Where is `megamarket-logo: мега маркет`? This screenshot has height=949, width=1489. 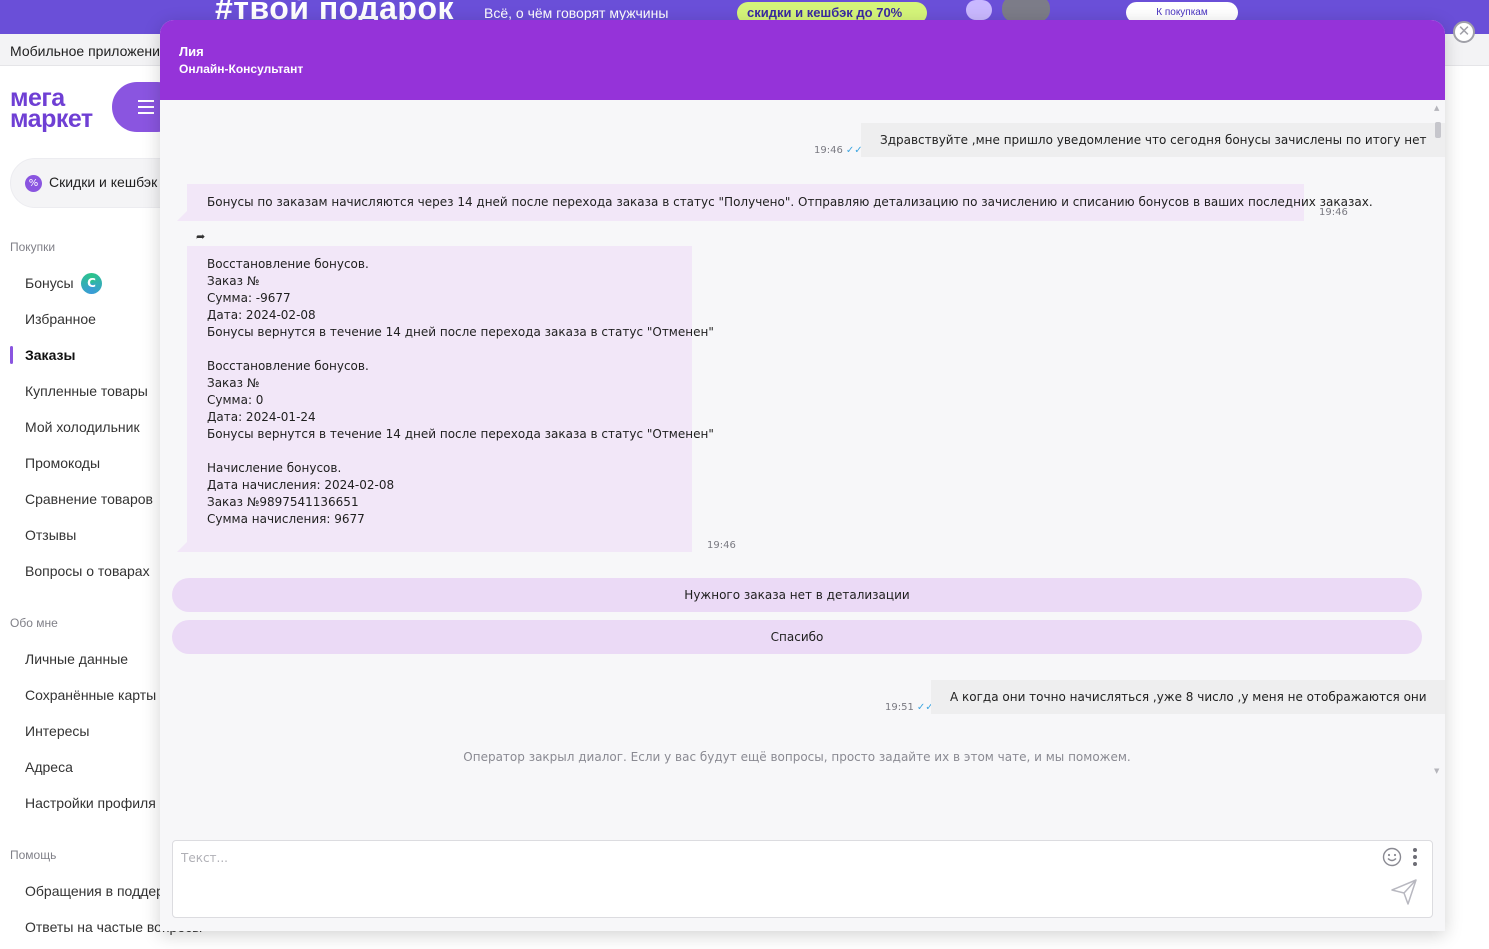 megamarket-logo: мега маркет is located at coordinates (60, 109).